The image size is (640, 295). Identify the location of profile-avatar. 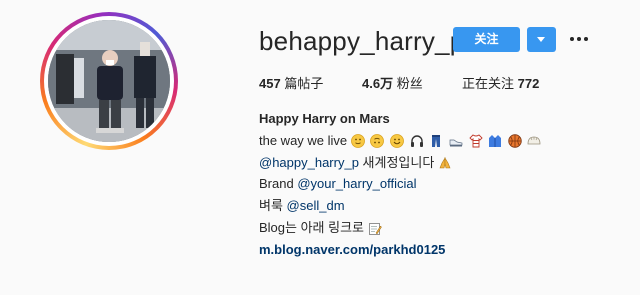
(109, 81).